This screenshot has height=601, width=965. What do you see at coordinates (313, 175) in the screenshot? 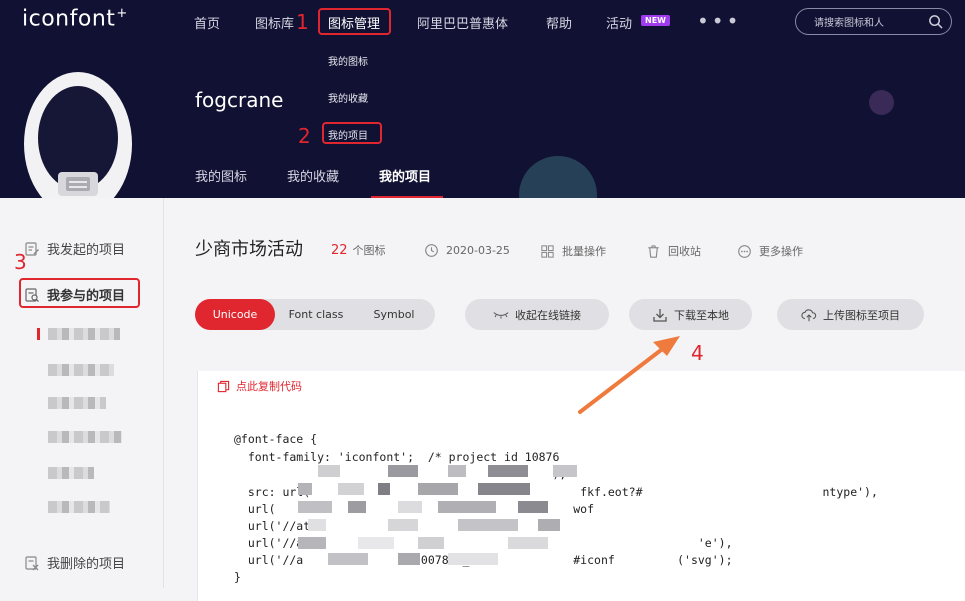
I see `tab-my-favorites: 我的收藏` at bounding box center [313, 175].